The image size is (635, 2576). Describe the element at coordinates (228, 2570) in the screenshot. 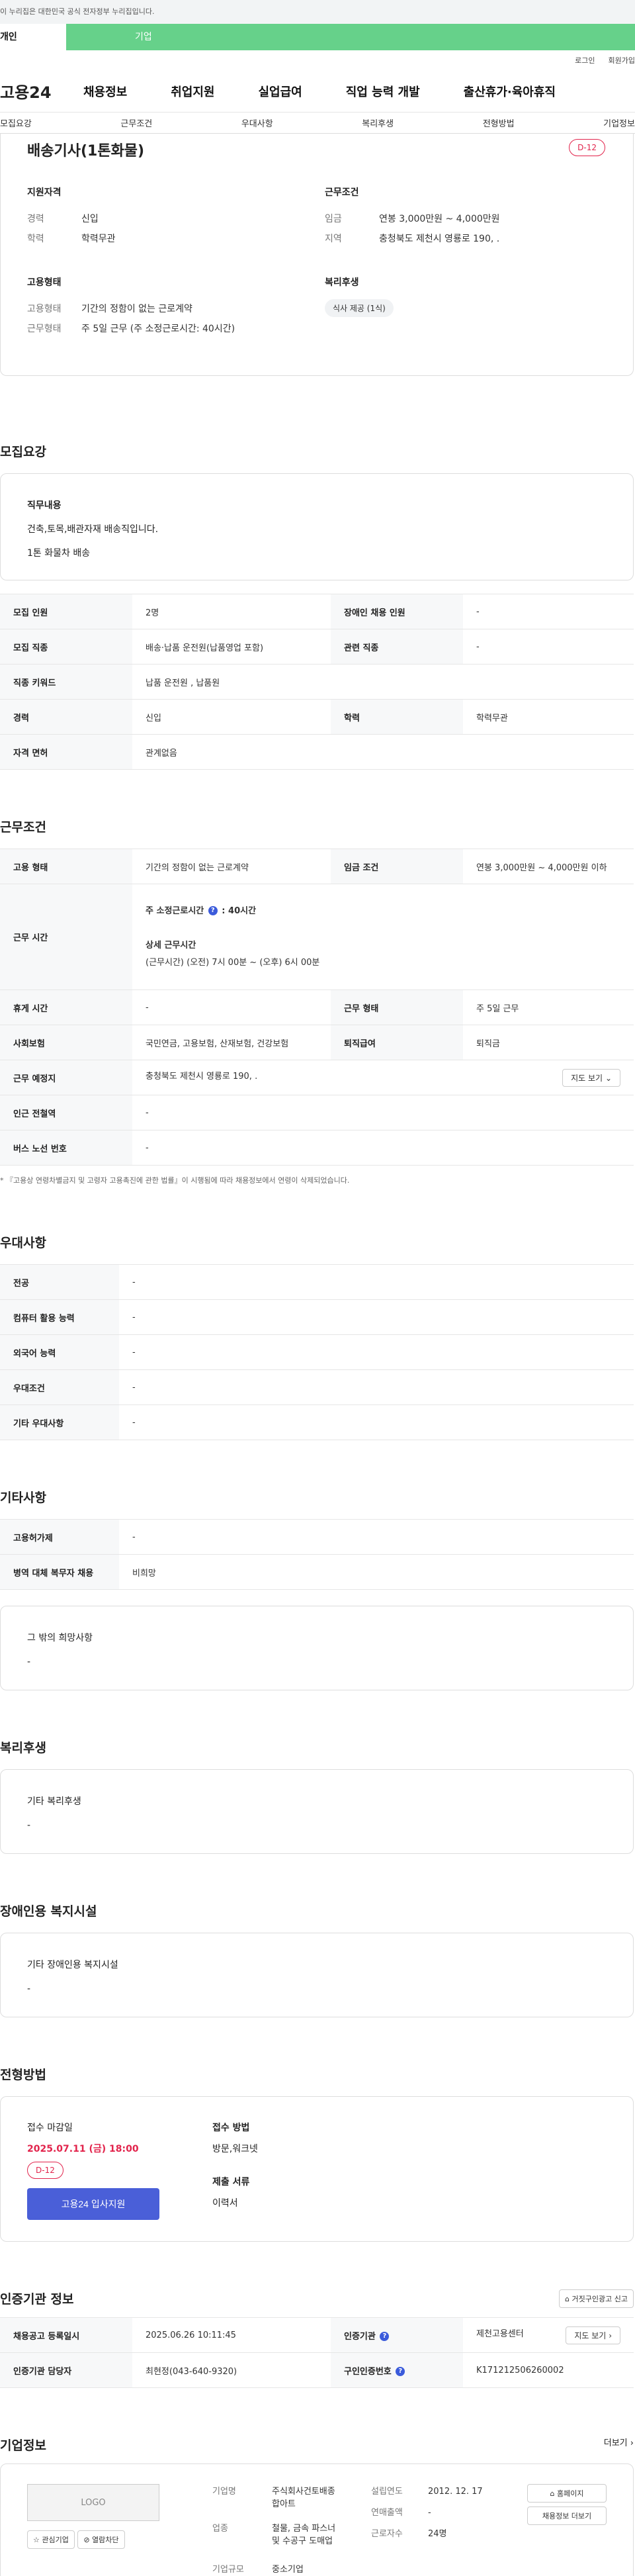

I see `kv-key: 기업규모` at that location.